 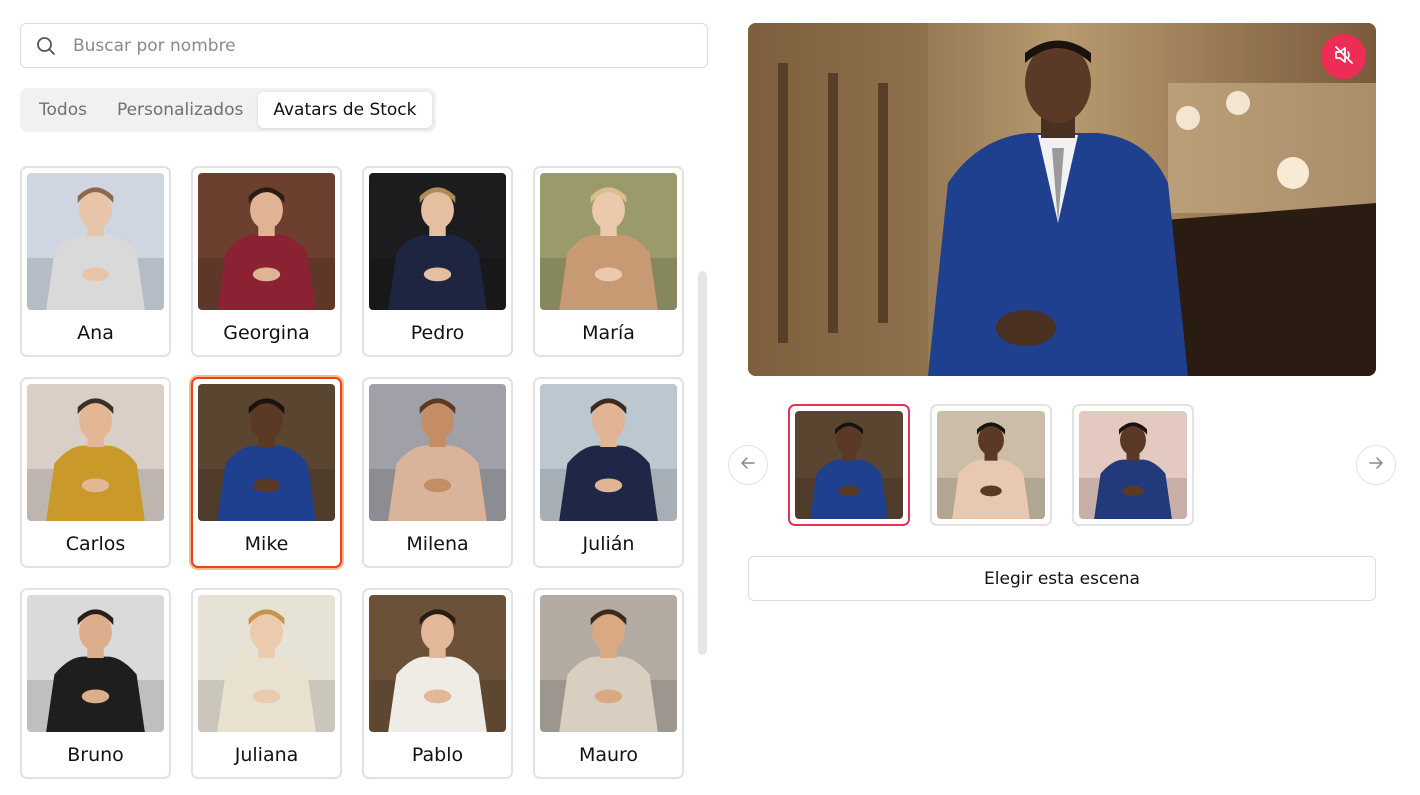 What do you see at coordinates (608, 755) in the screenshot?
I see `avatar-name: Mauro` at bounding box center [608, 755].